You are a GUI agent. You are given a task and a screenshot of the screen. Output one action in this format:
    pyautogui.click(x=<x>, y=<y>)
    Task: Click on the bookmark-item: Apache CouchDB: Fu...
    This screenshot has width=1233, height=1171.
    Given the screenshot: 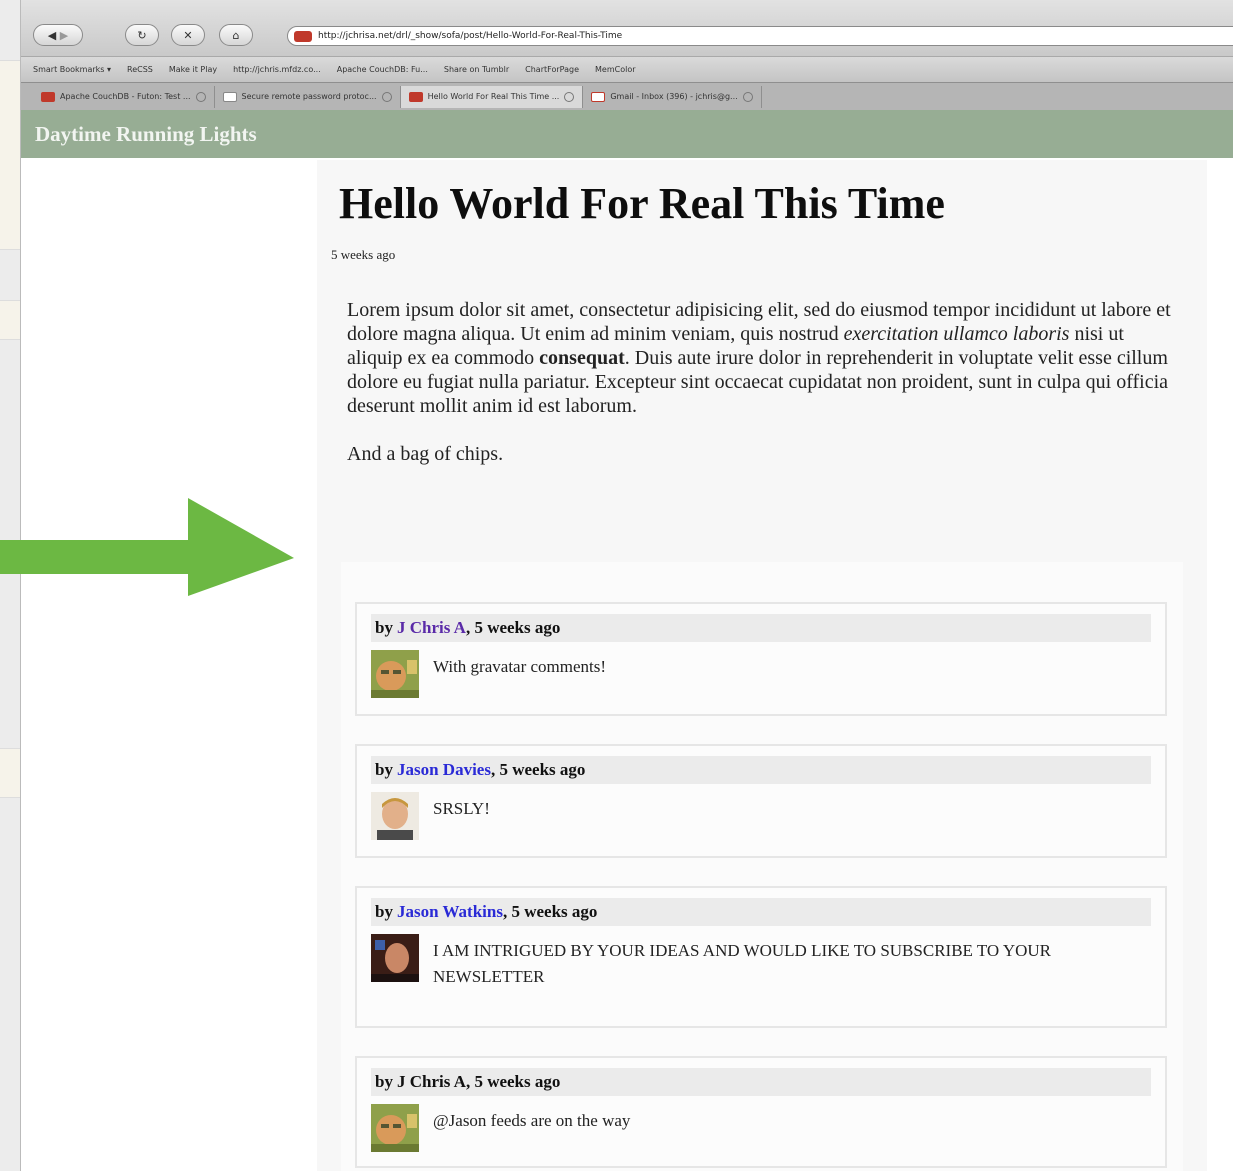 What is the action you would take?
    pyautogui.click(x=382, y=69)
    